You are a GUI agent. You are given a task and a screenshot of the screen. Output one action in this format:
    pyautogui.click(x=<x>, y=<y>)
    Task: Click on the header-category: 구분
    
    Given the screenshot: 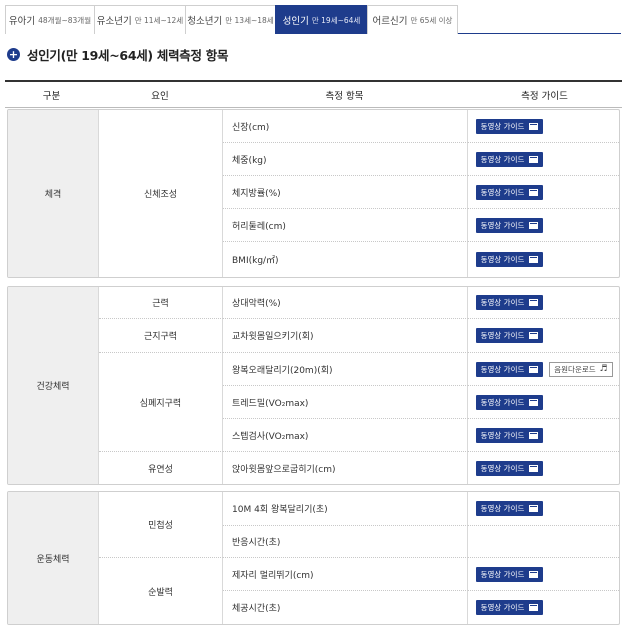 What is the action you would take?
    pyautogui.click(x=51, y=96)
    